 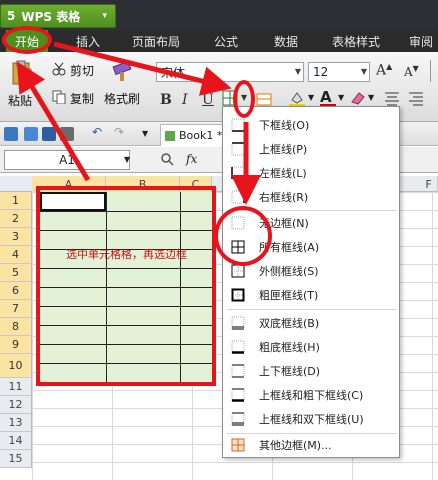 What do you see at coordinates (289, 271) in the screenshot?
I see `menu-item-label: 外侧框线(S)` at bounding box center [289, 271].